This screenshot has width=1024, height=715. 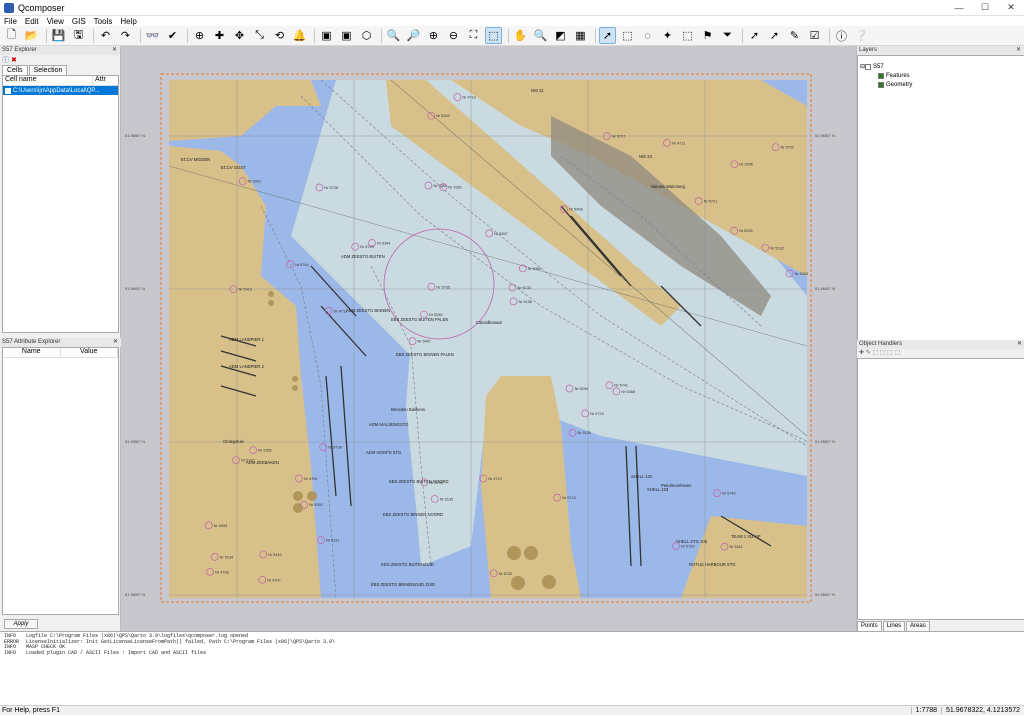 What do you see at coordinates (1011, 8) in the screenshot?
I see `close-button: ✕` at bounding box center [1011, 8].